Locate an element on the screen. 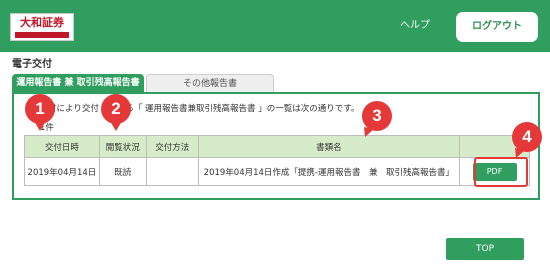 This screenshot has width=550, height=264. logout-button: ログアウト is located at coordinates (497, 27).